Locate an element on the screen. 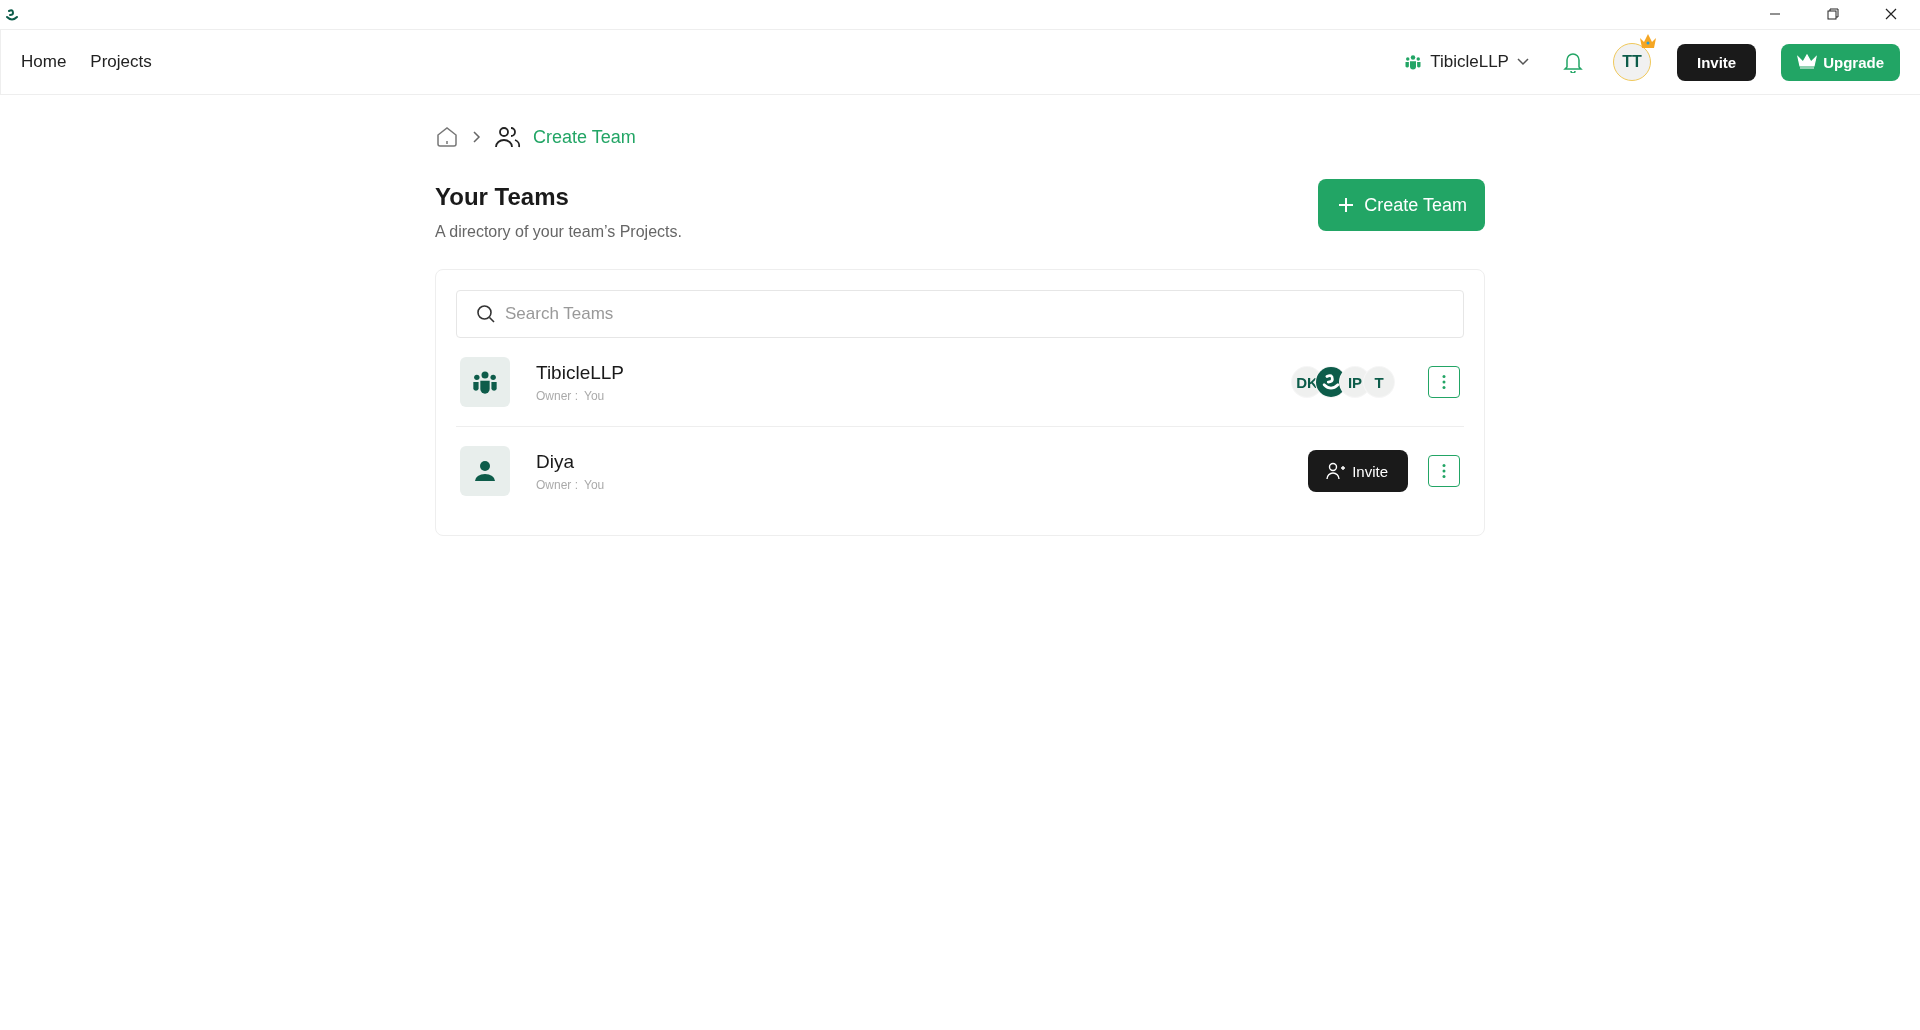 The width and height of the screenshot is (1920, 1030). team-name: Diya is located at coordinates (570, 461).